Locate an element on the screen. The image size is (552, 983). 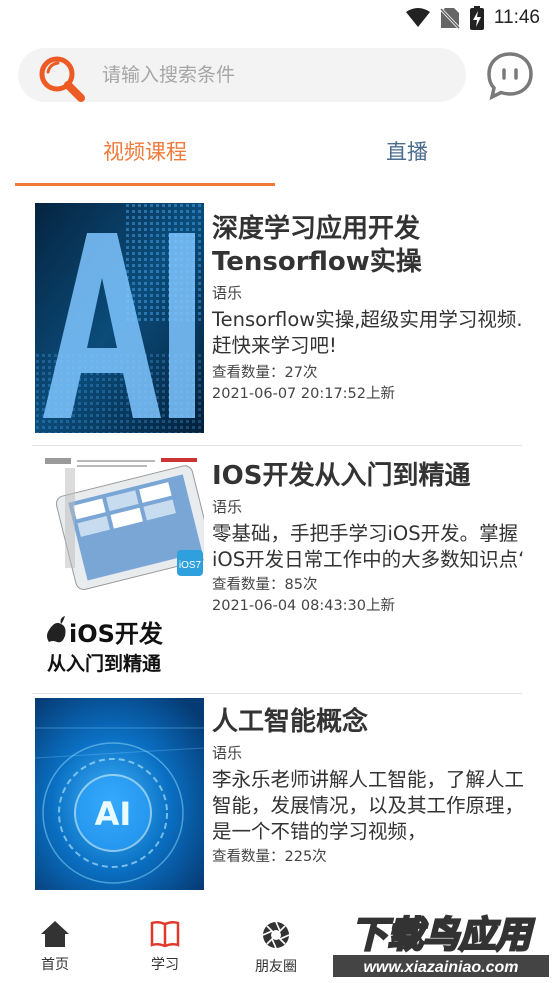
nav-moments-label: 朋友圈 is located at coordinates (276, 967).